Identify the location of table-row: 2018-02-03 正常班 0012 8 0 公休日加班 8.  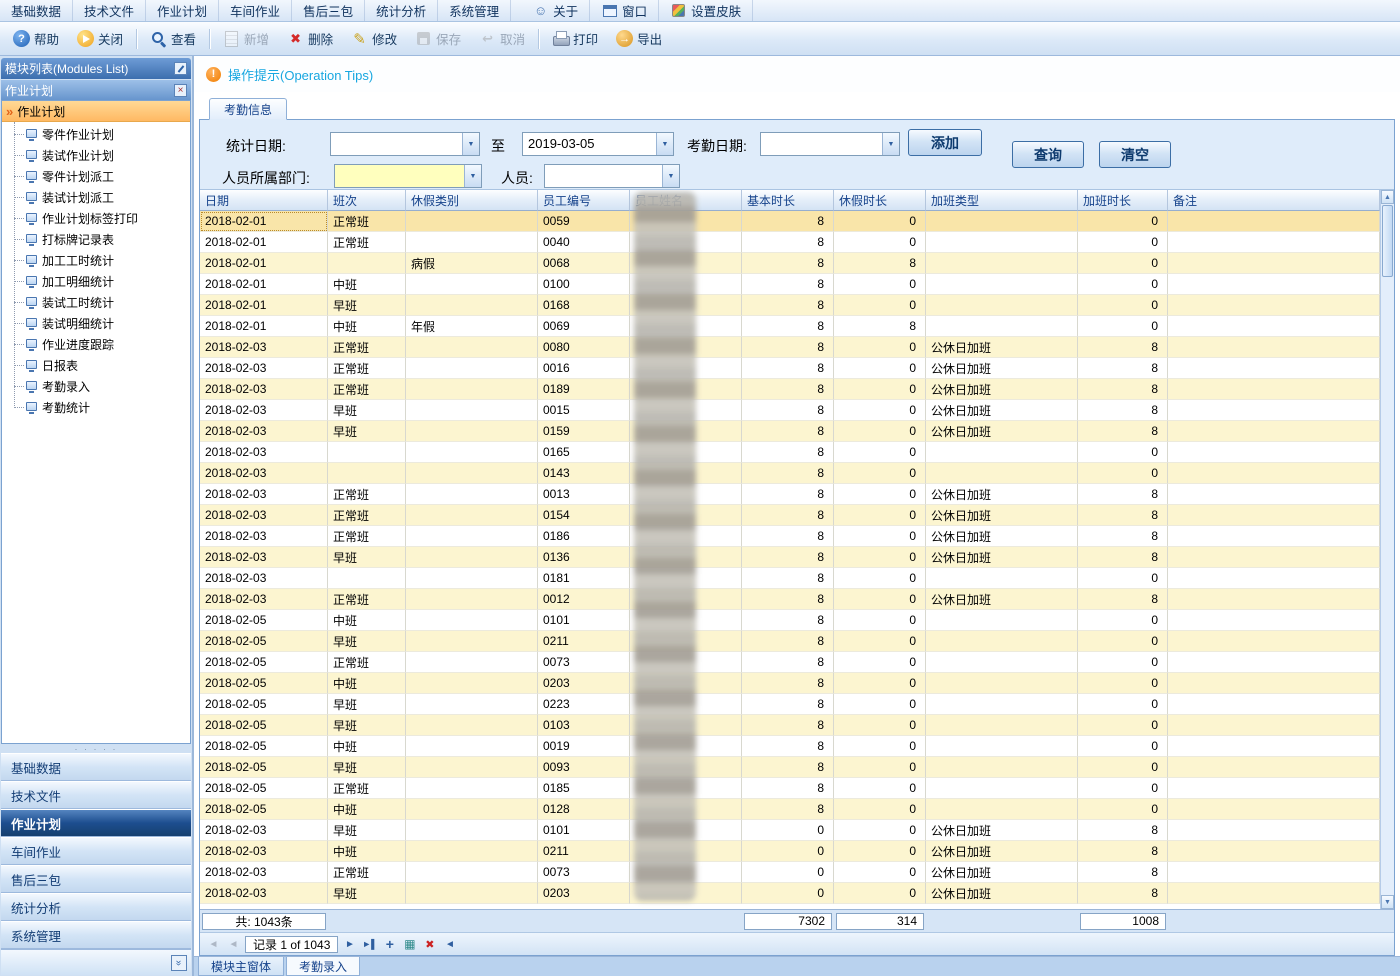
(790, 599).